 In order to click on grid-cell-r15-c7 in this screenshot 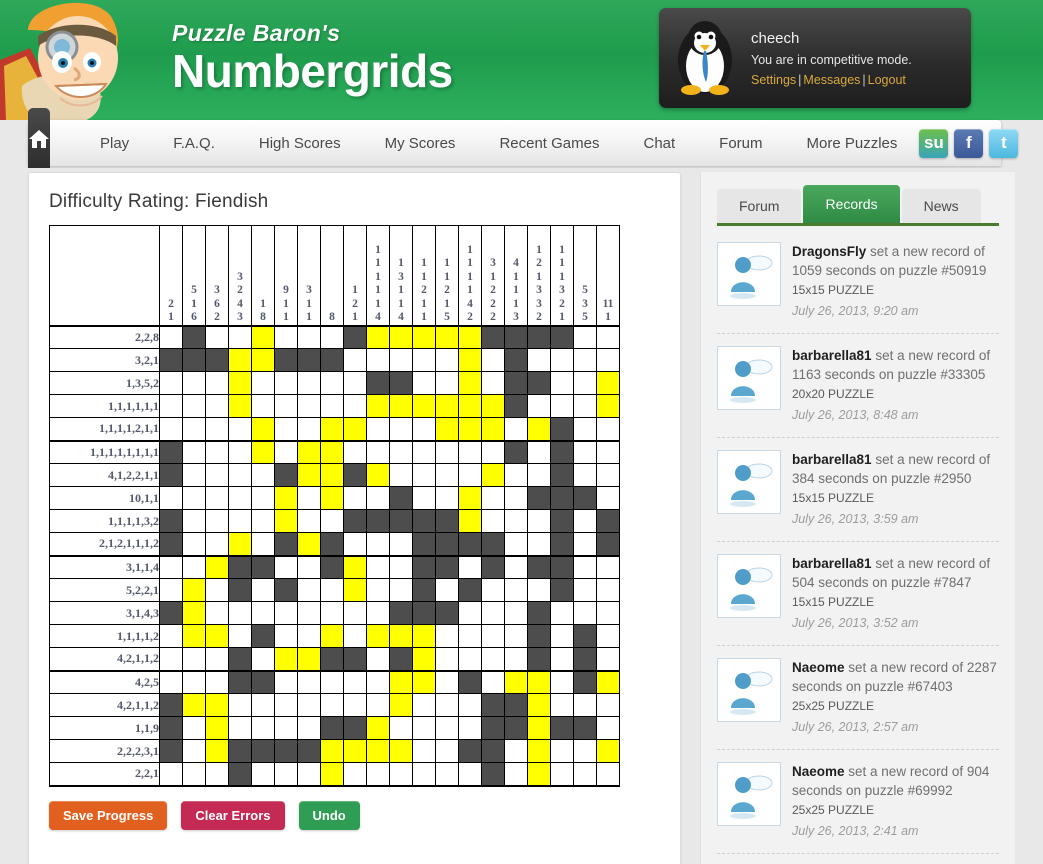, I will do `click(309, 659)`.